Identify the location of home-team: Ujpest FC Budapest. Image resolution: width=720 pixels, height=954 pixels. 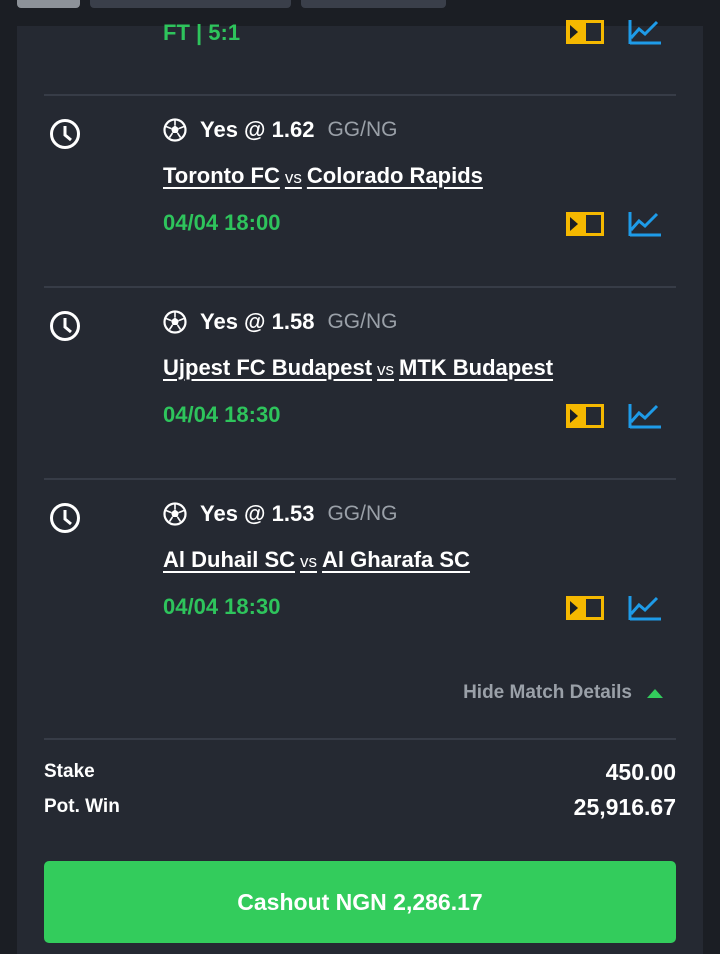
(268, 367).